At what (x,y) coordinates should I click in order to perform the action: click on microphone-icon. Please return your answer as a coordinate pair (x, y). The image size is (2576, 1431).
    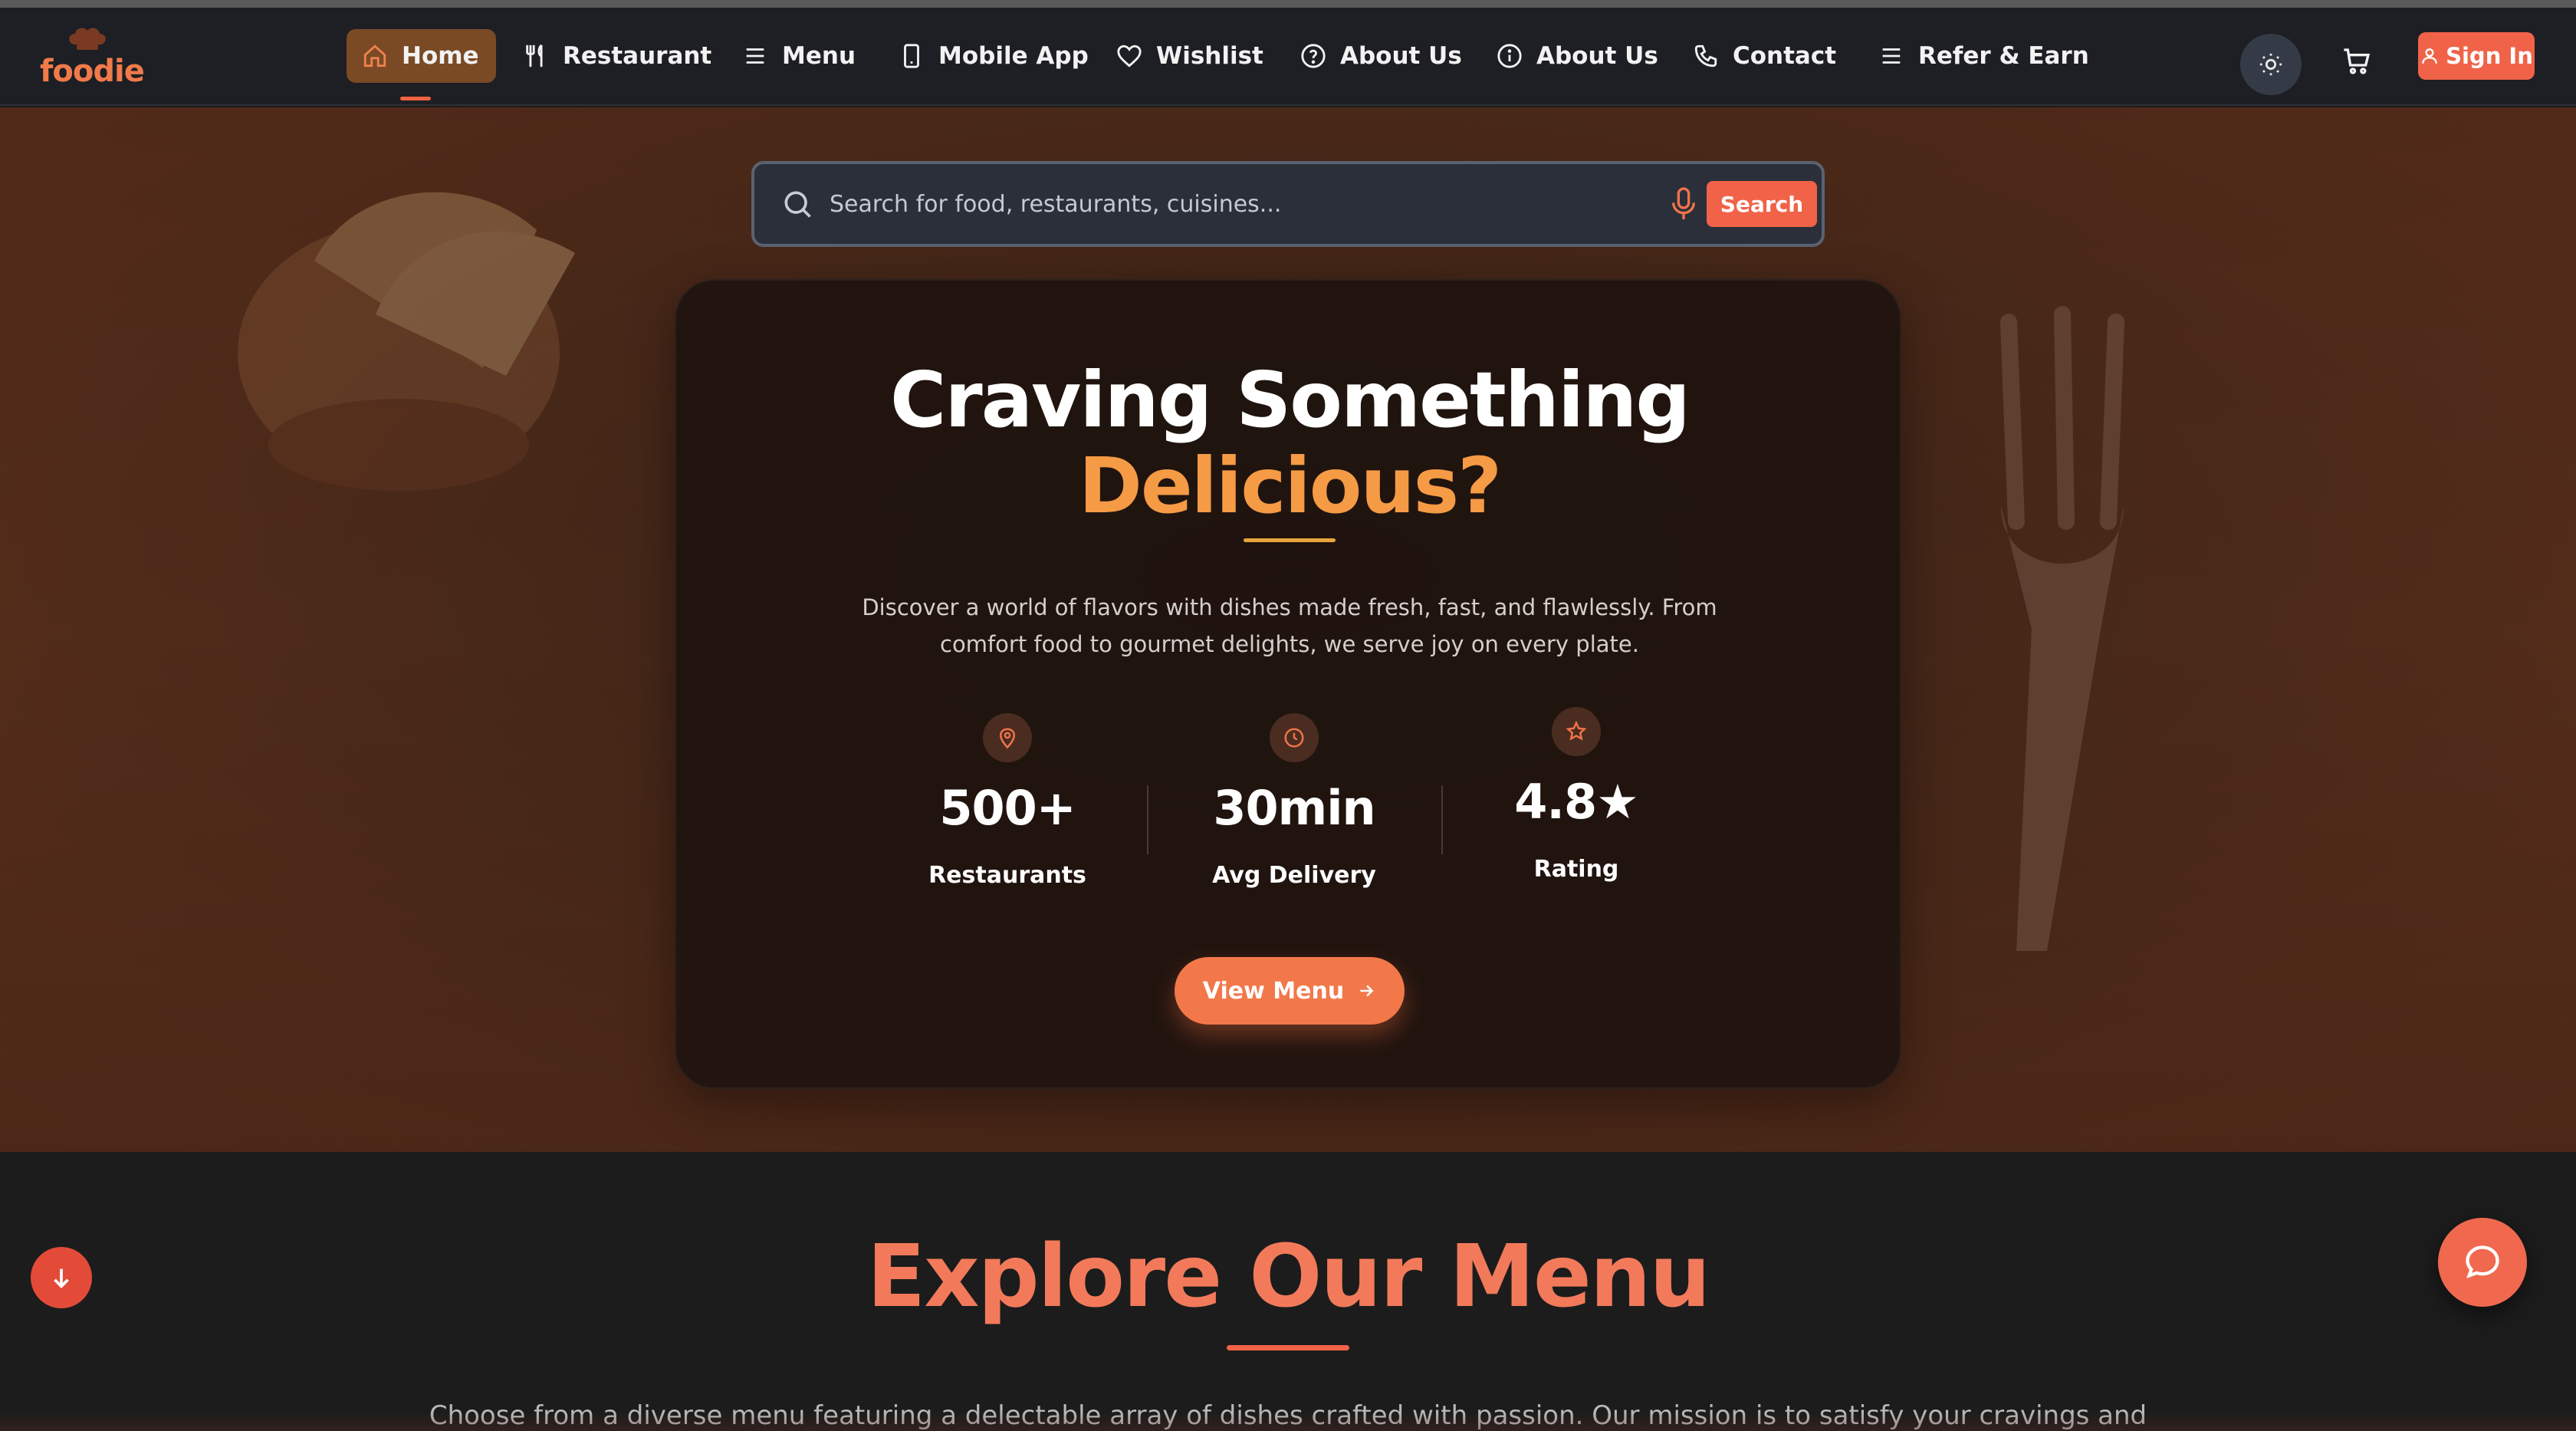
    Looking at the image, I should click on (1684, 204).